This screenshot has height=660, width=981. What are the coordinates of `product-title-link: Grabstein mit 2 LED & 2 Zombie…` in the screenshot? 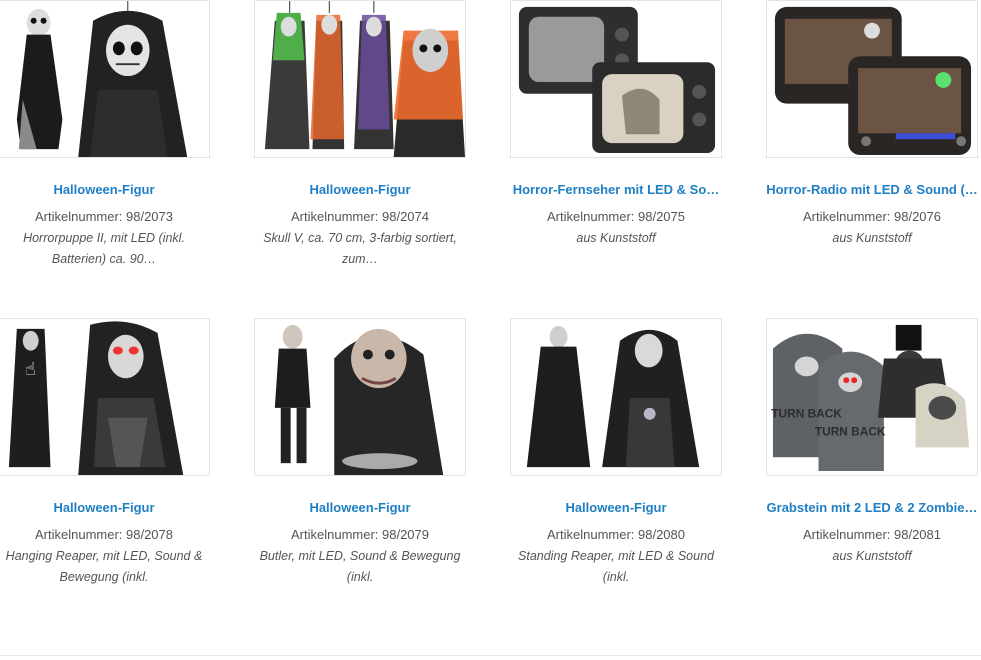 It's located at (872, 507).